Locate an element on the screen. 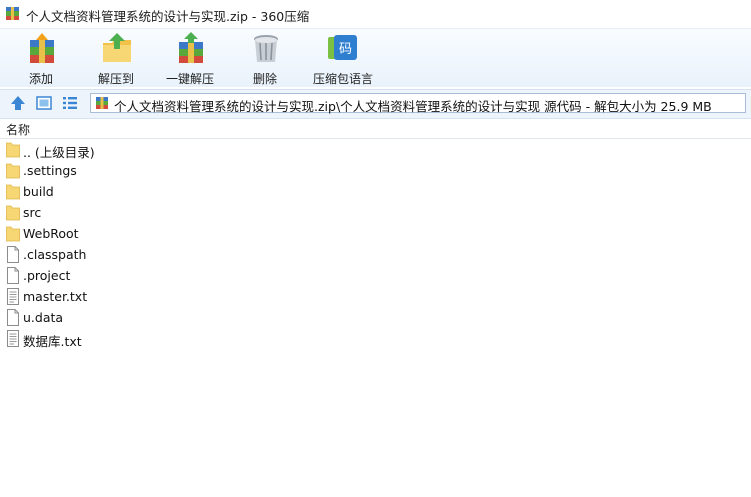 The image size is (751, 497). extract-to-button: 解压到 is located at coordinates (116, 58).